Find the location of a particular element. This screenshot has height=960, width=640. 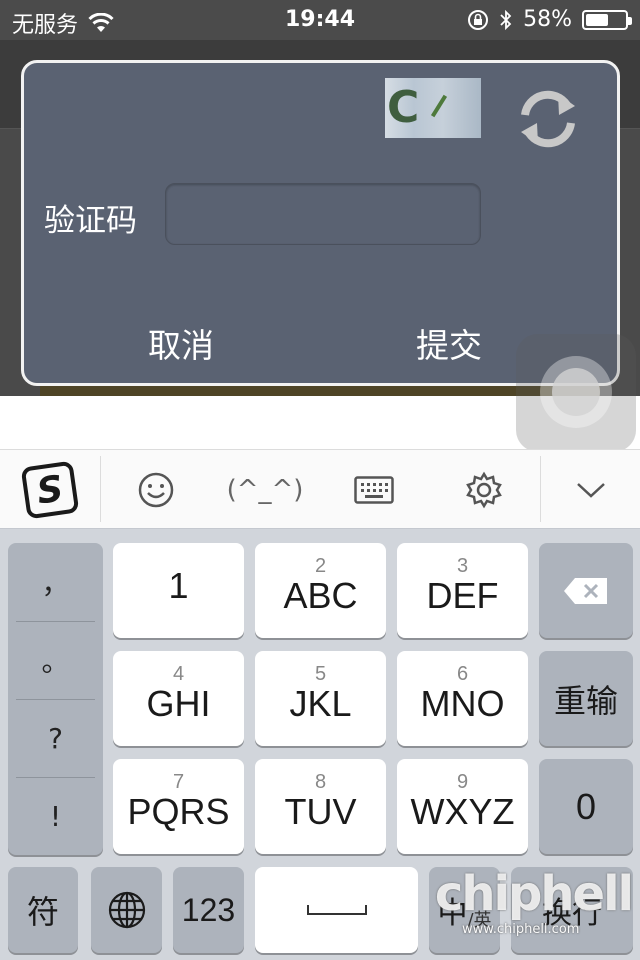

retype-label: 重输 is located at coordinates (585, 700).